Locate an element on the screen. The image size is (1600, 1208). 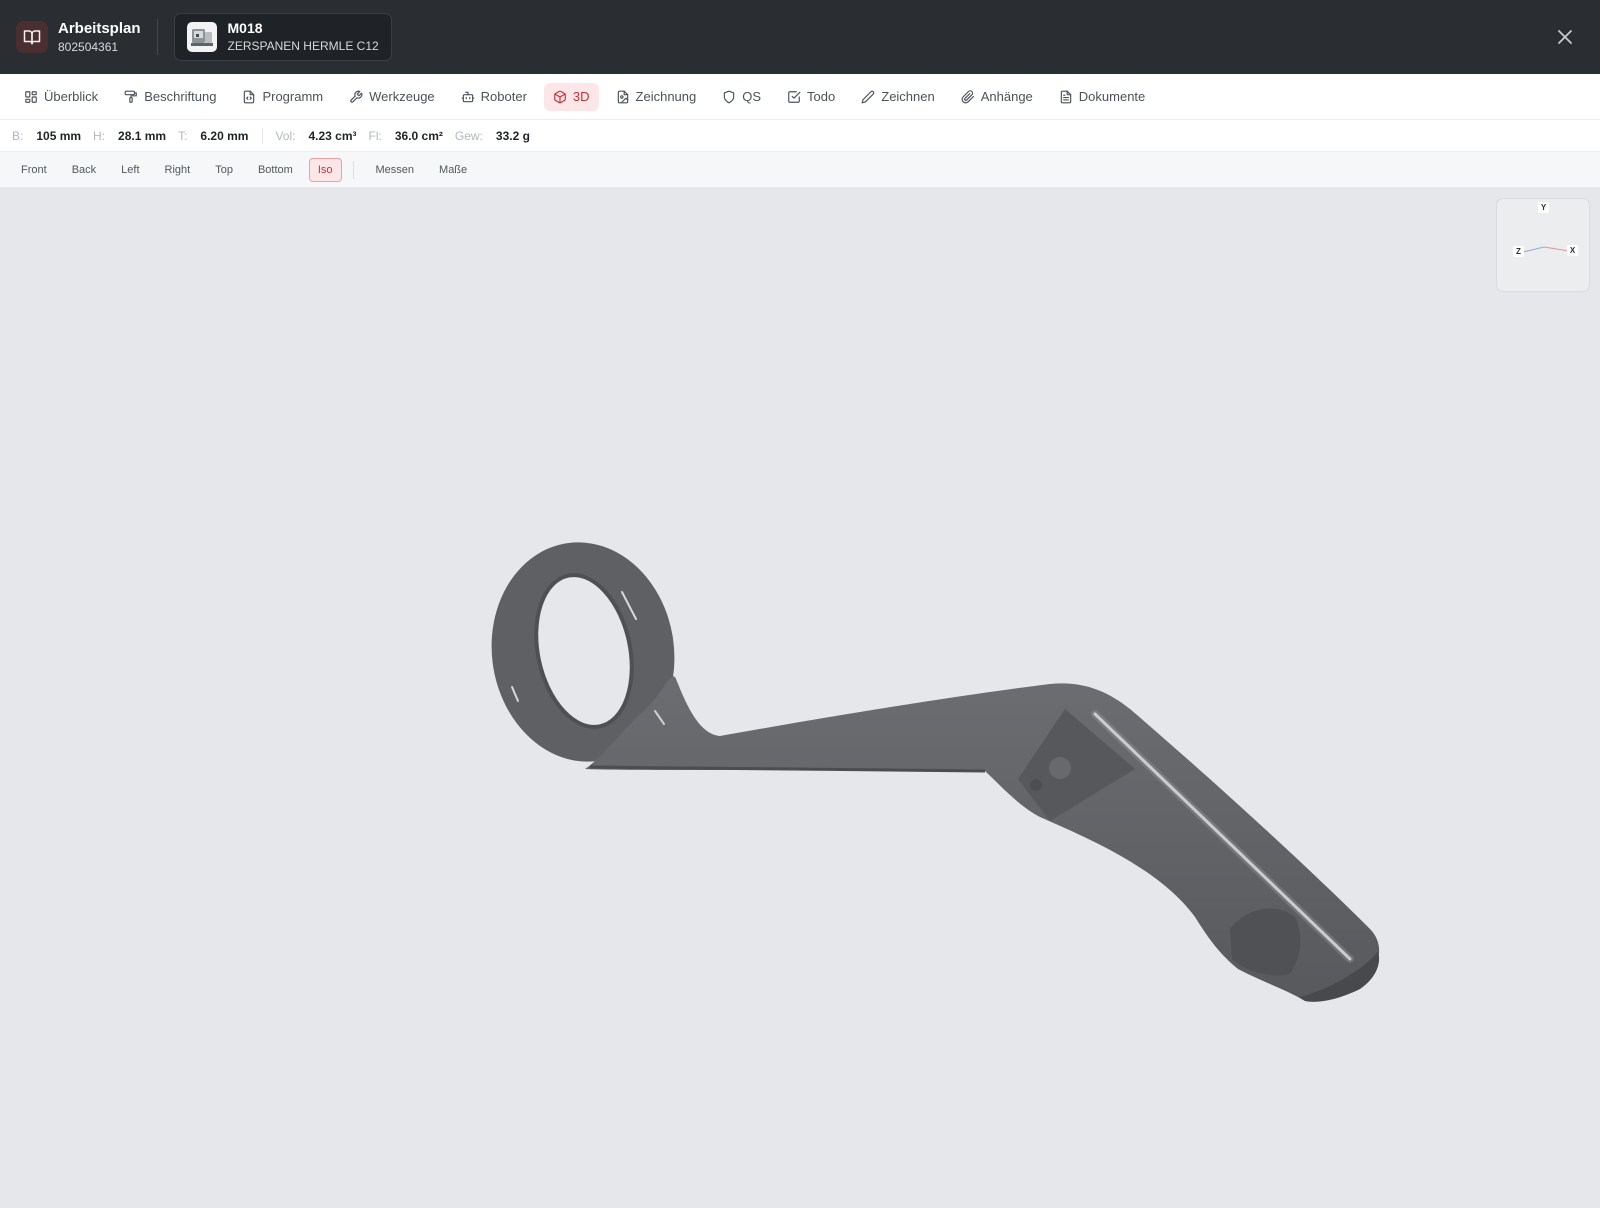
tab-label: Programm is located at coordinates (293, 96).